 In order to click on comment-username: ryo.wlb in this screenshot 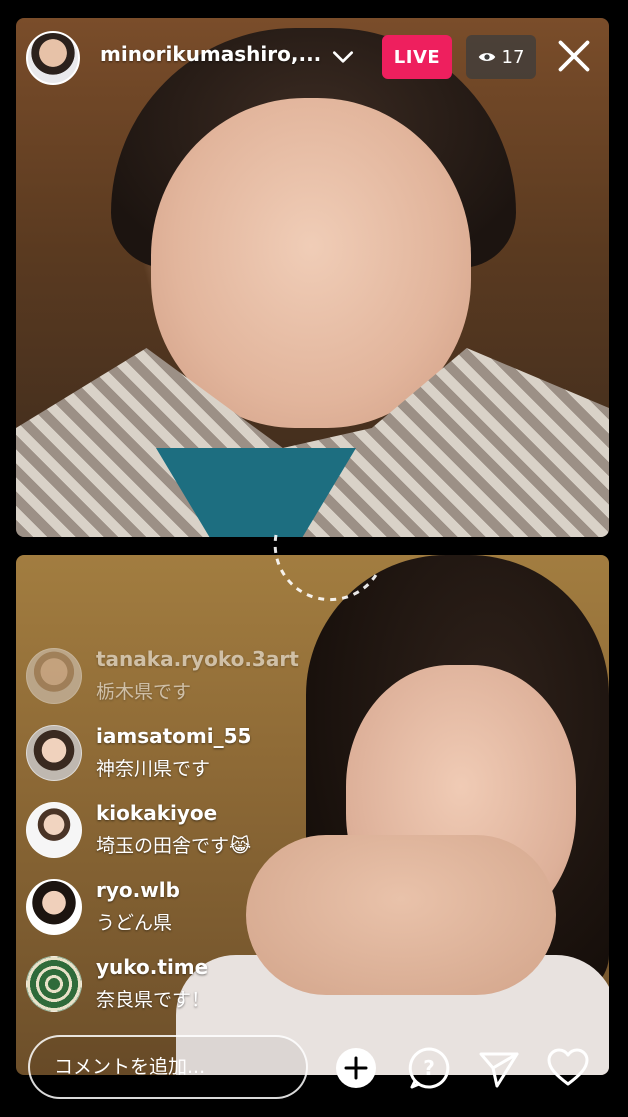, I will do `click(138, 890)`.